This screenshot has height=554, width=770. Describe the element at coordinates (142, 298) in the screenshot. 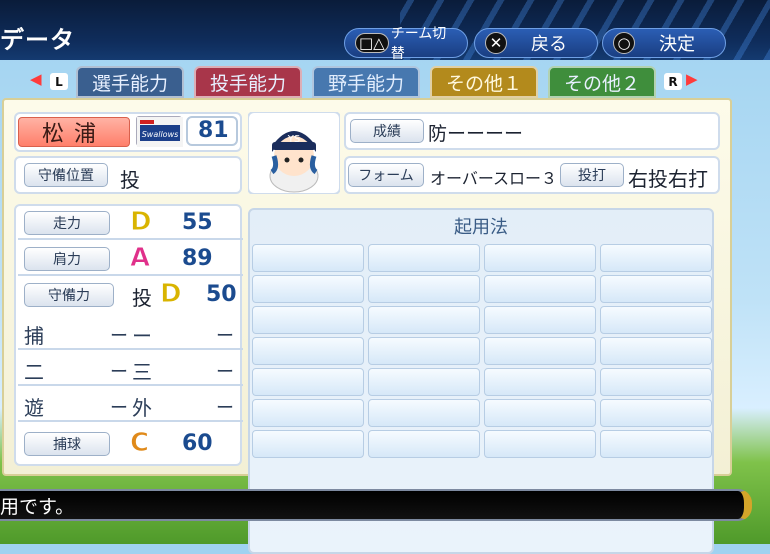

I see `defense-main-pos: 投` at that location.